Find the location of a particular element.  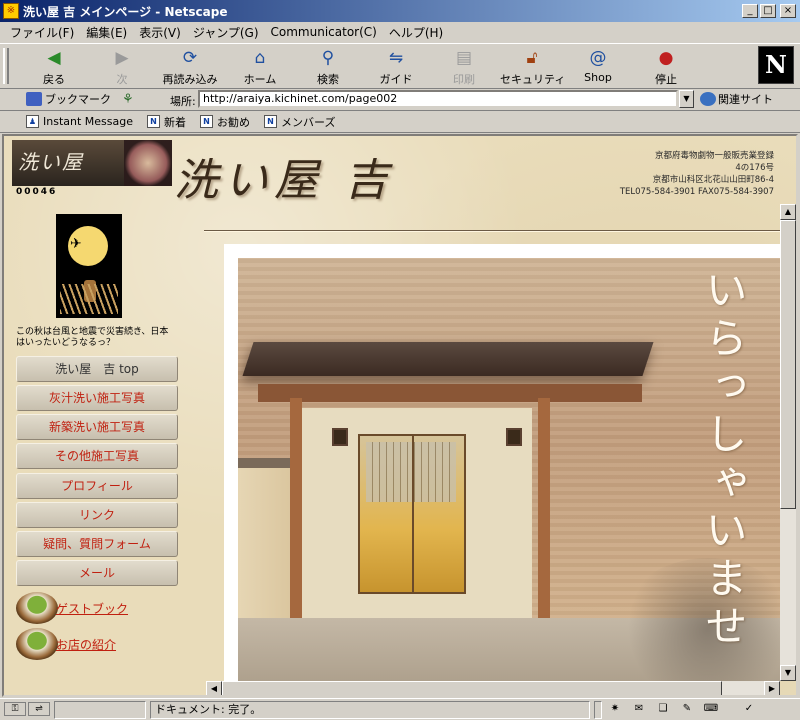

maximize-button: □ is located at coordinates (768, 11).